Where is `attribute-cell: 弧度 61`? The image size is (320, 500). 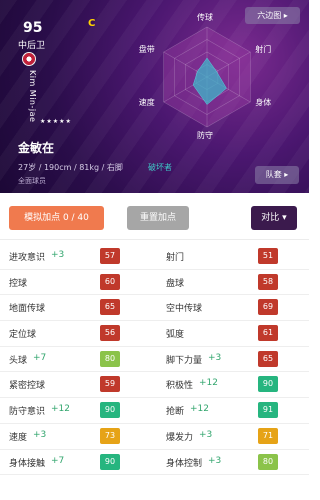
attribute-cell: 弧度 61 is located at coordinates (233, 333).